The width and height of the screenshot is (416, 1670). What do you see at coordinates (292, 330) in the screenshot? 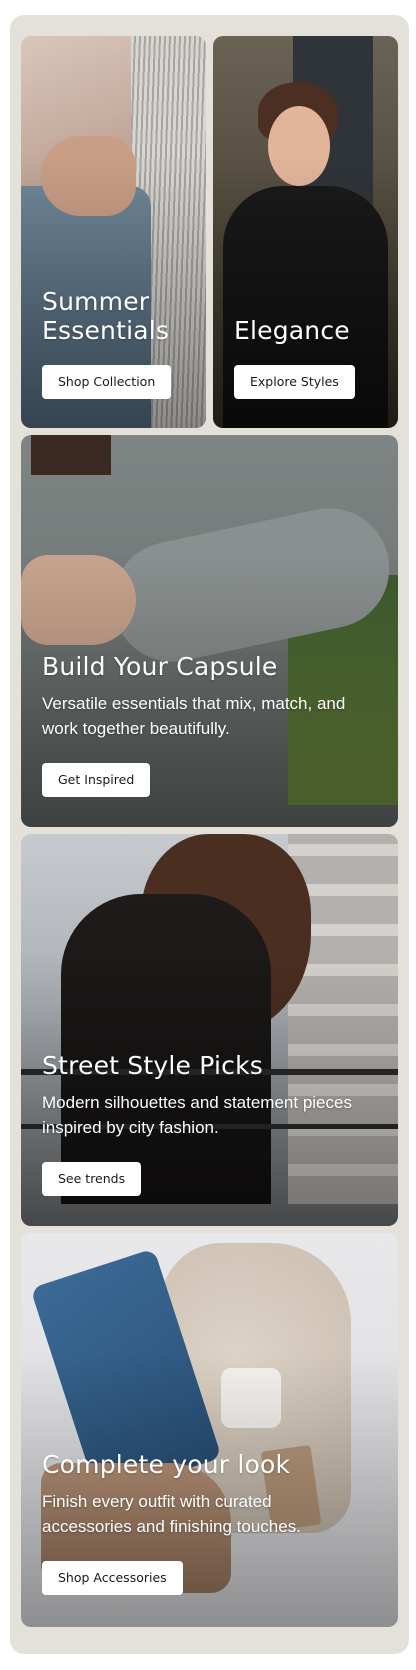
I see `card-title: Elegance` at bounding box center [292, 330].